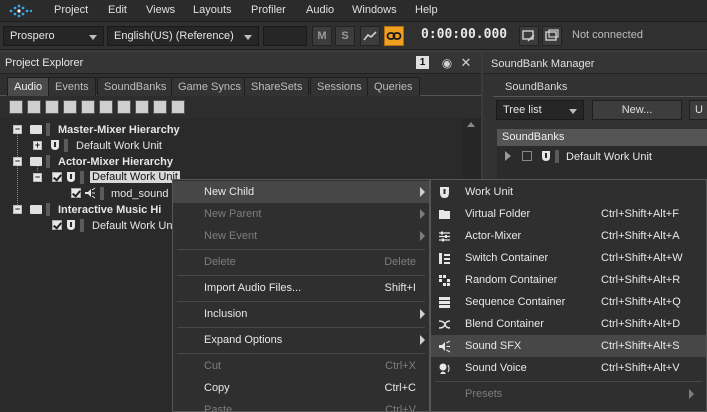 This screenshot has width=707, height=412. What do you see at coordinates (444, 214) in the screenshot?
I see `virtual-folder-icon` at bounding box center [444, 214].